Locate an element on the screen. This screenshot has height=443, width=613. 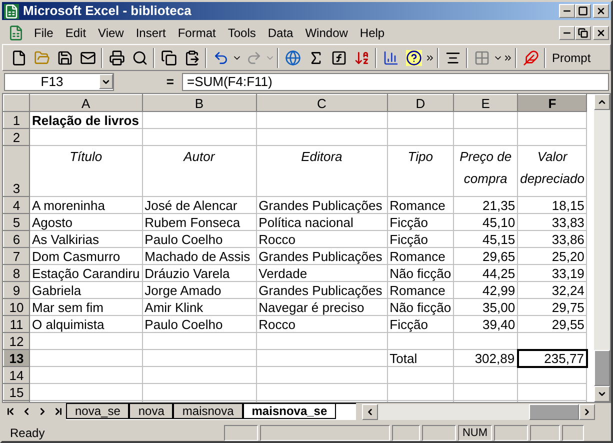
row-header: 13 is located at coordinates (17, 358).